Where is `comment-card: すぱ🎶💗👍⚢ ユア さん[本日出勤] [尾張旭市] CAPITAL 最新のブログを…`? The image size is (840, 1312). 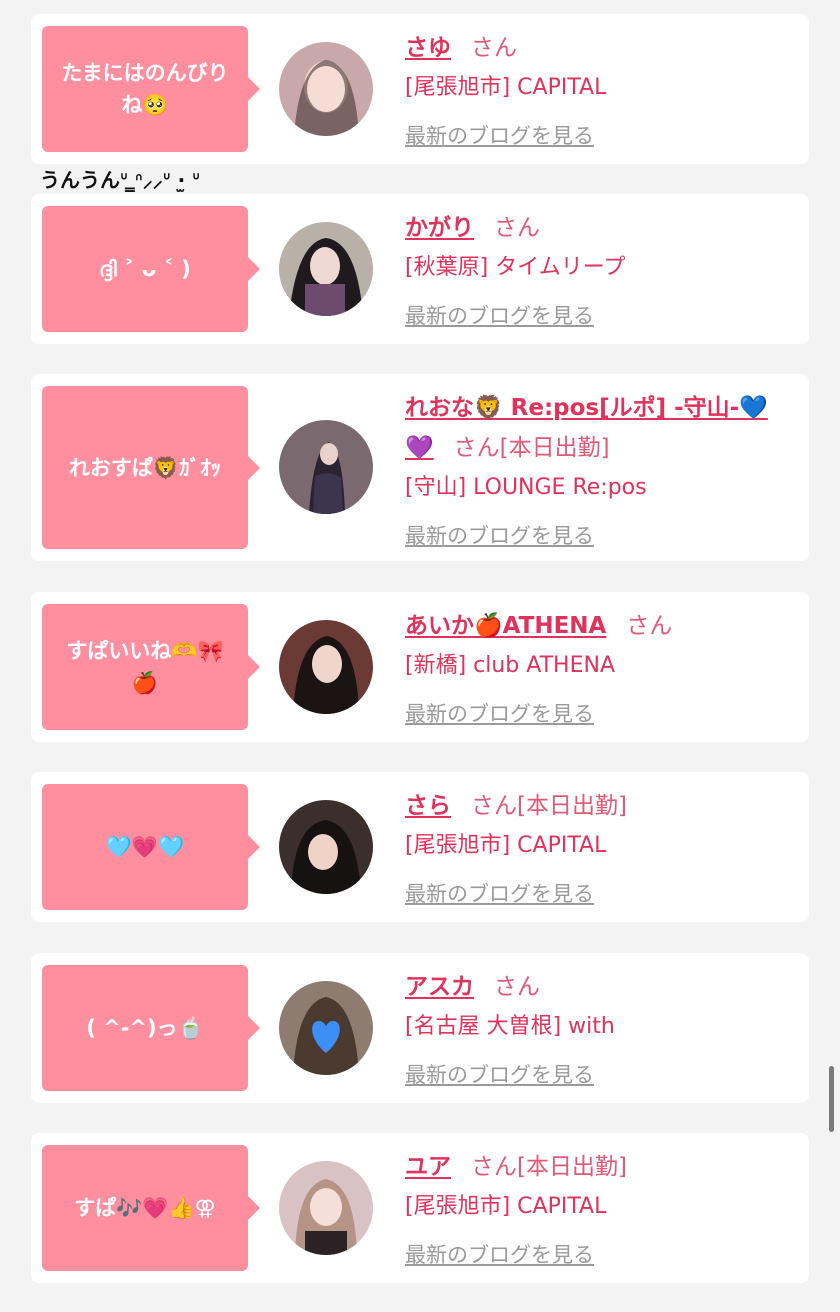 comment-card: すぱ🎶💗👍⚢ ユア さん[本日出勤] [尾張旭市] CAPITAL 最新のブログを… is located at coordinates (420, 1208).